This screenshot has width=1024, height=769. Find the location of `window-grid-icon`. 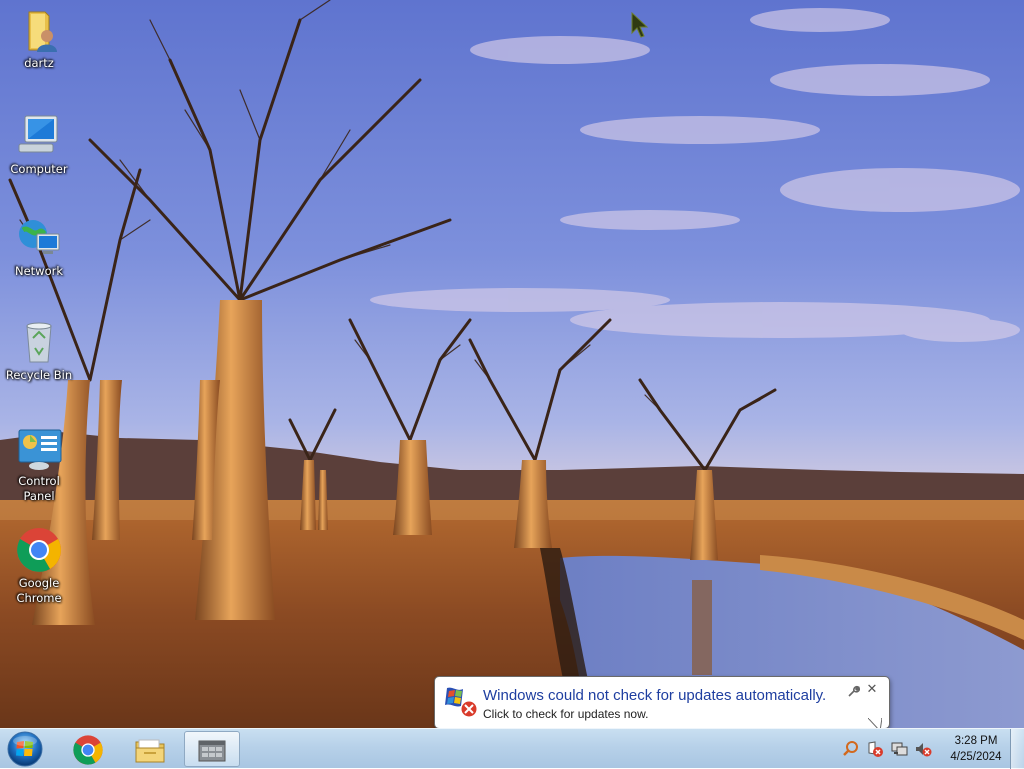

window-grid-icon is located at coordinates (212, 751).